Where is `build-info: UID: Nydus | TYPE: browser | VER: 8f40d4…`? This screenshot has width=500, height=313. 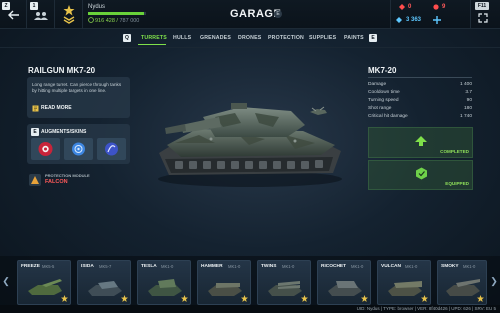
build-info: UID: Nydus | TYPE: browser | VER: 8f40d4… is located at coordinates (426, 308).